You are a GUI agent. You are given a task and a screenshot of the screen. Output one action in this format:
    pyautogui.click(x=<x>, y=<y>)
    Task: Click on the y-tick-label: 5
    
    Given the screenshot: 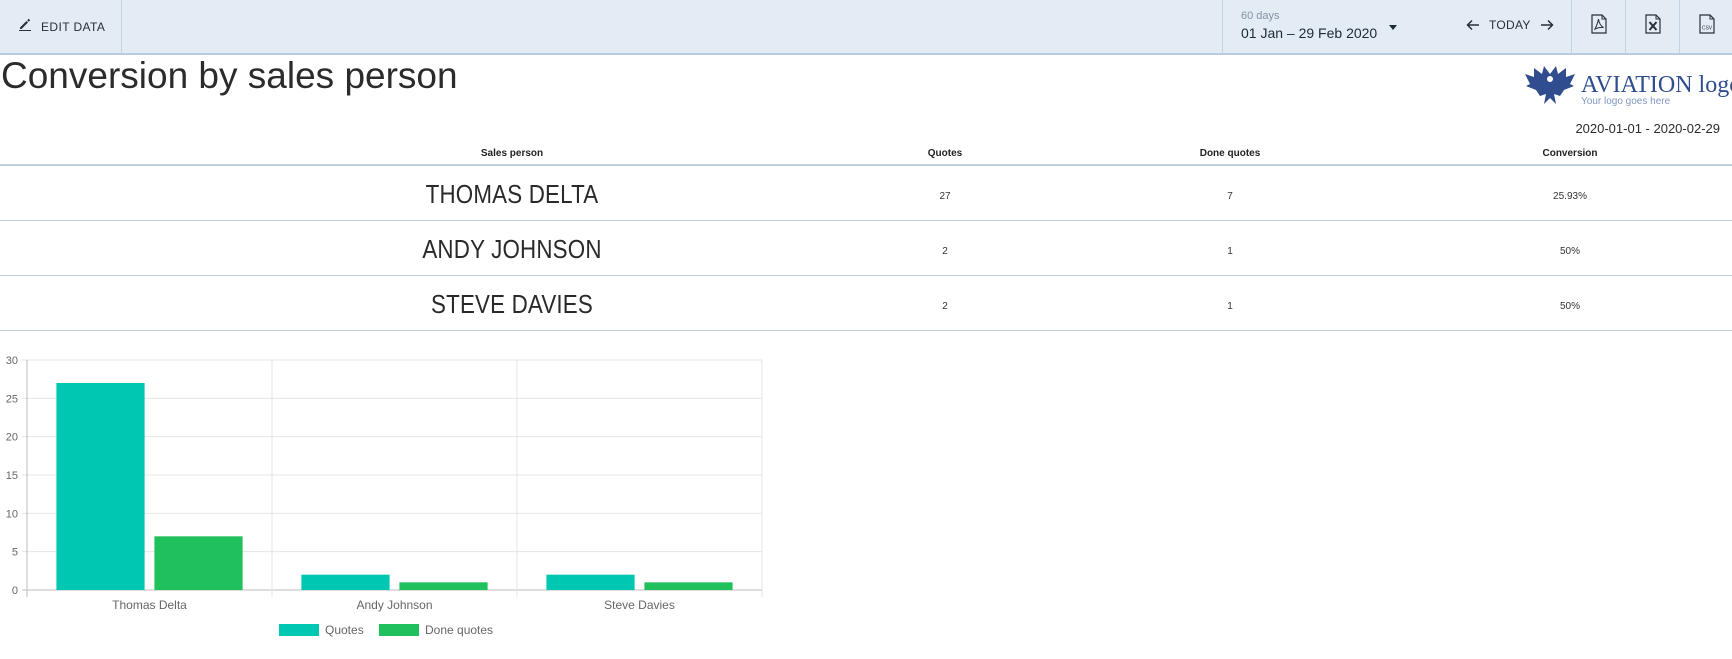 What is the action you would take?
    pyautogui.click(x=15, y=553)
    